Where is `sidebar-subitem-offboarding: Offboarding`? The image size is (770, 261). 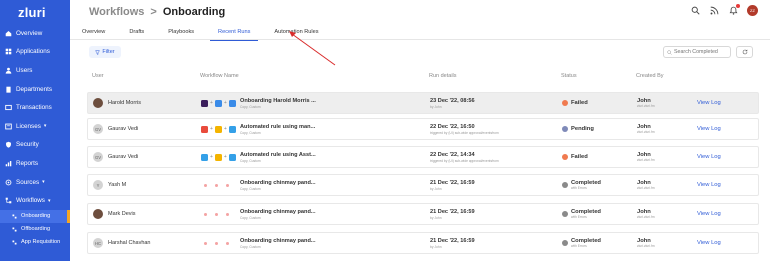
sidebar-subitem-offboarding: Offboarding is located at coordinates (35, 229).